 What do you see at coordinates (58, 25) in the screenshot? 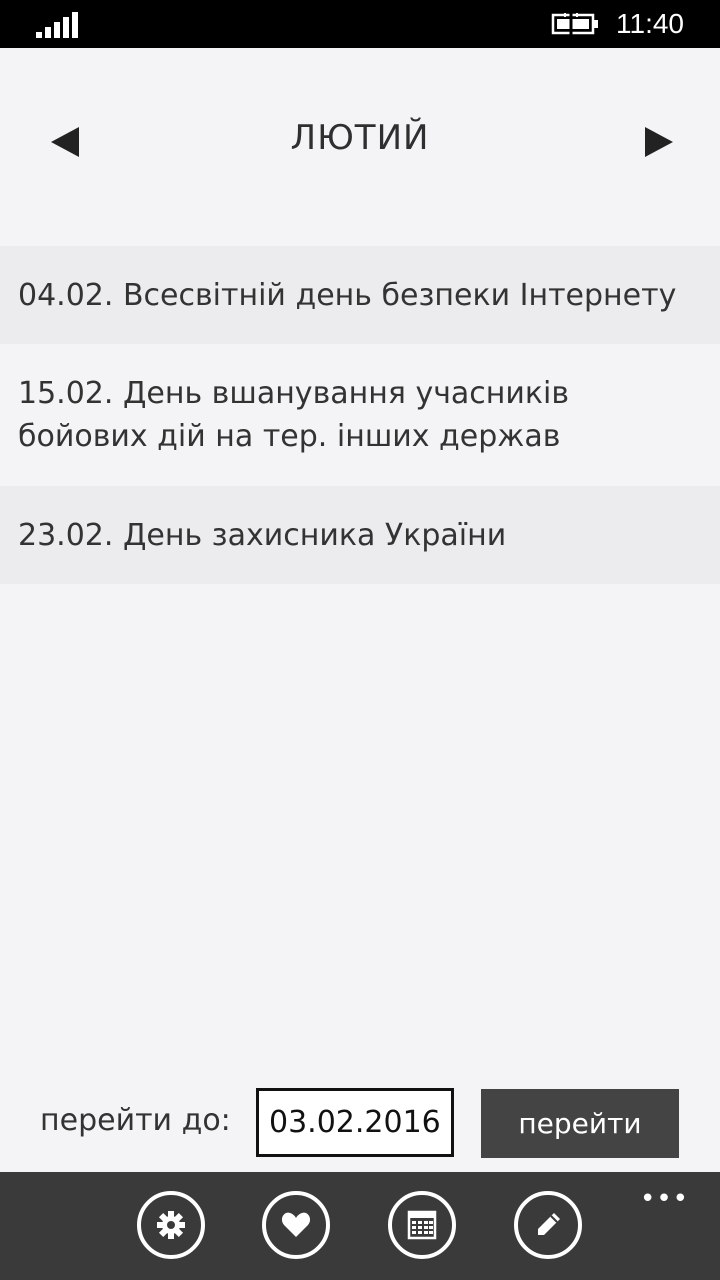
I see `signal-bars-icon` at bounding box center [58, 25].